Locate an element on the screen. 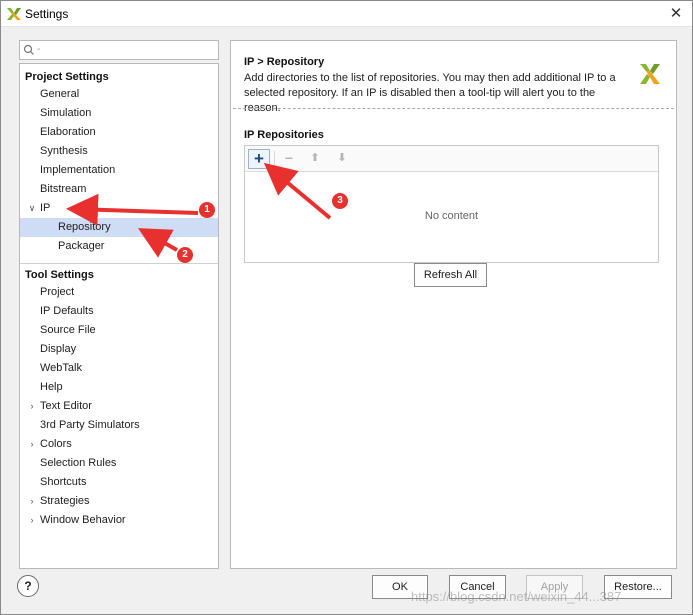 The height and width of the screenshot is (615, 693). project-settings-heading: Project Settings is located at coordinates (67, 77).